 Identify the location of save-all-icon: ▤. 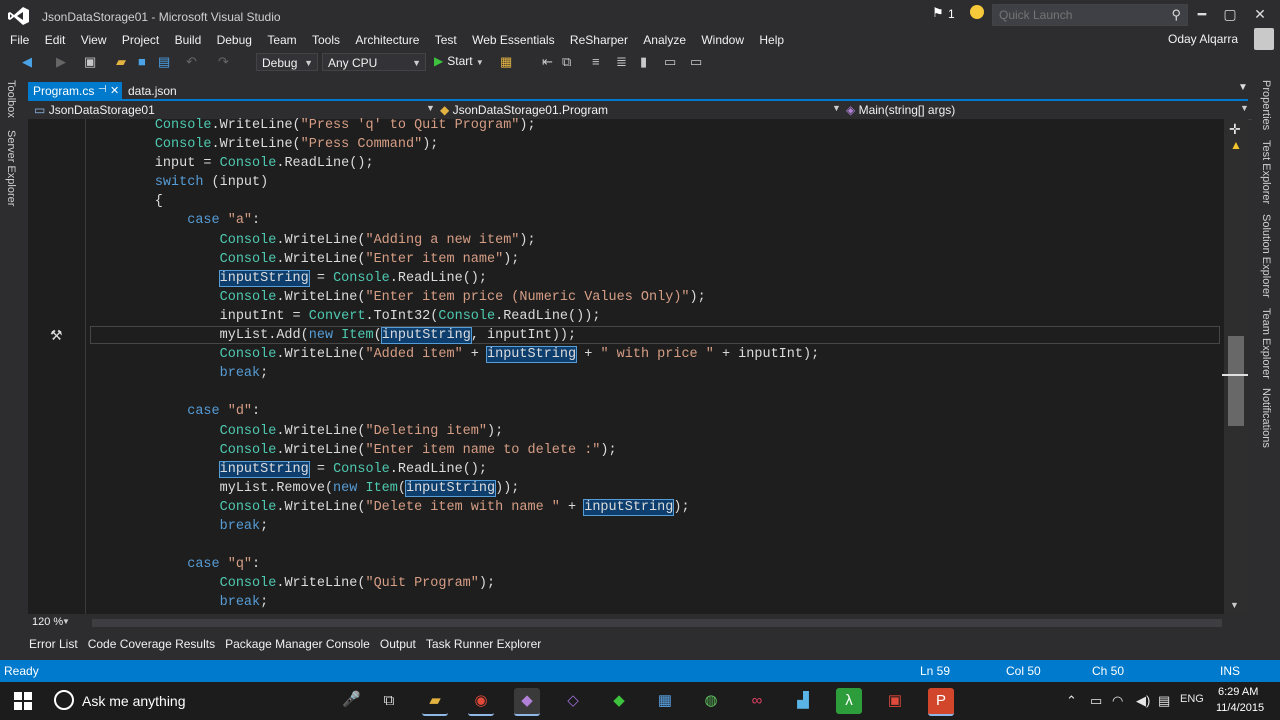
(164, 62).